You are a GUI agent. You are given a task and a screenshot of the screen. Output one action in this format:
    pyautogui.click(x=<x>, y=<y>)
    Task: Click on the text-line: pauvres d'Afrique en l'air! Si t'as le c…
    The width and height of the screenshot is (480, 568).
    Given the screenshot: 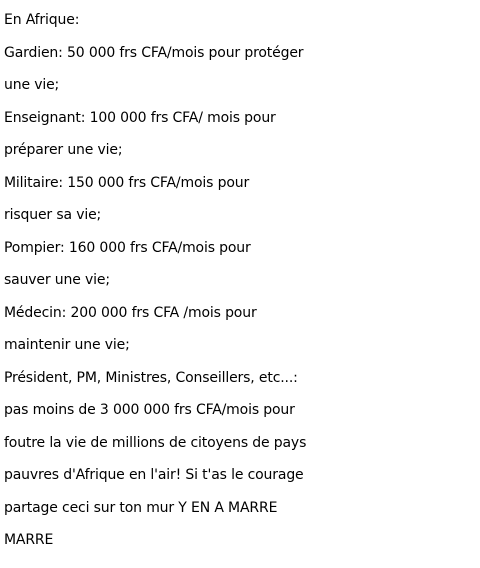 What is the action you would take?
    pyautogui.click(x=154, y=475)
    